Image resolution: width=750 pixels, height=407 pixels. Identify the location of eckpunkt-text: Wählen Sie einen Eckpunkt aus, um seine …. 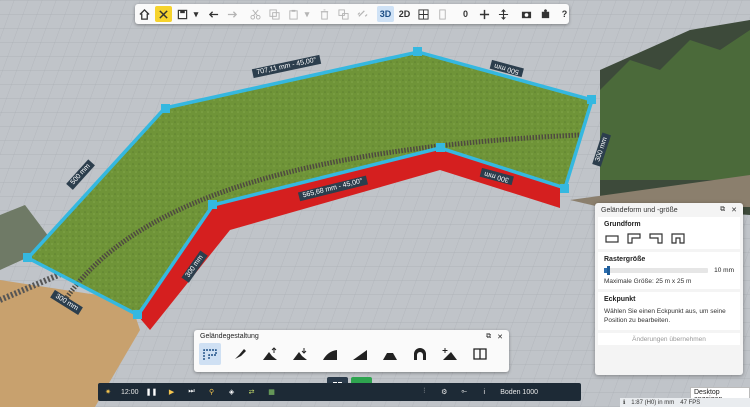
(665, 316).